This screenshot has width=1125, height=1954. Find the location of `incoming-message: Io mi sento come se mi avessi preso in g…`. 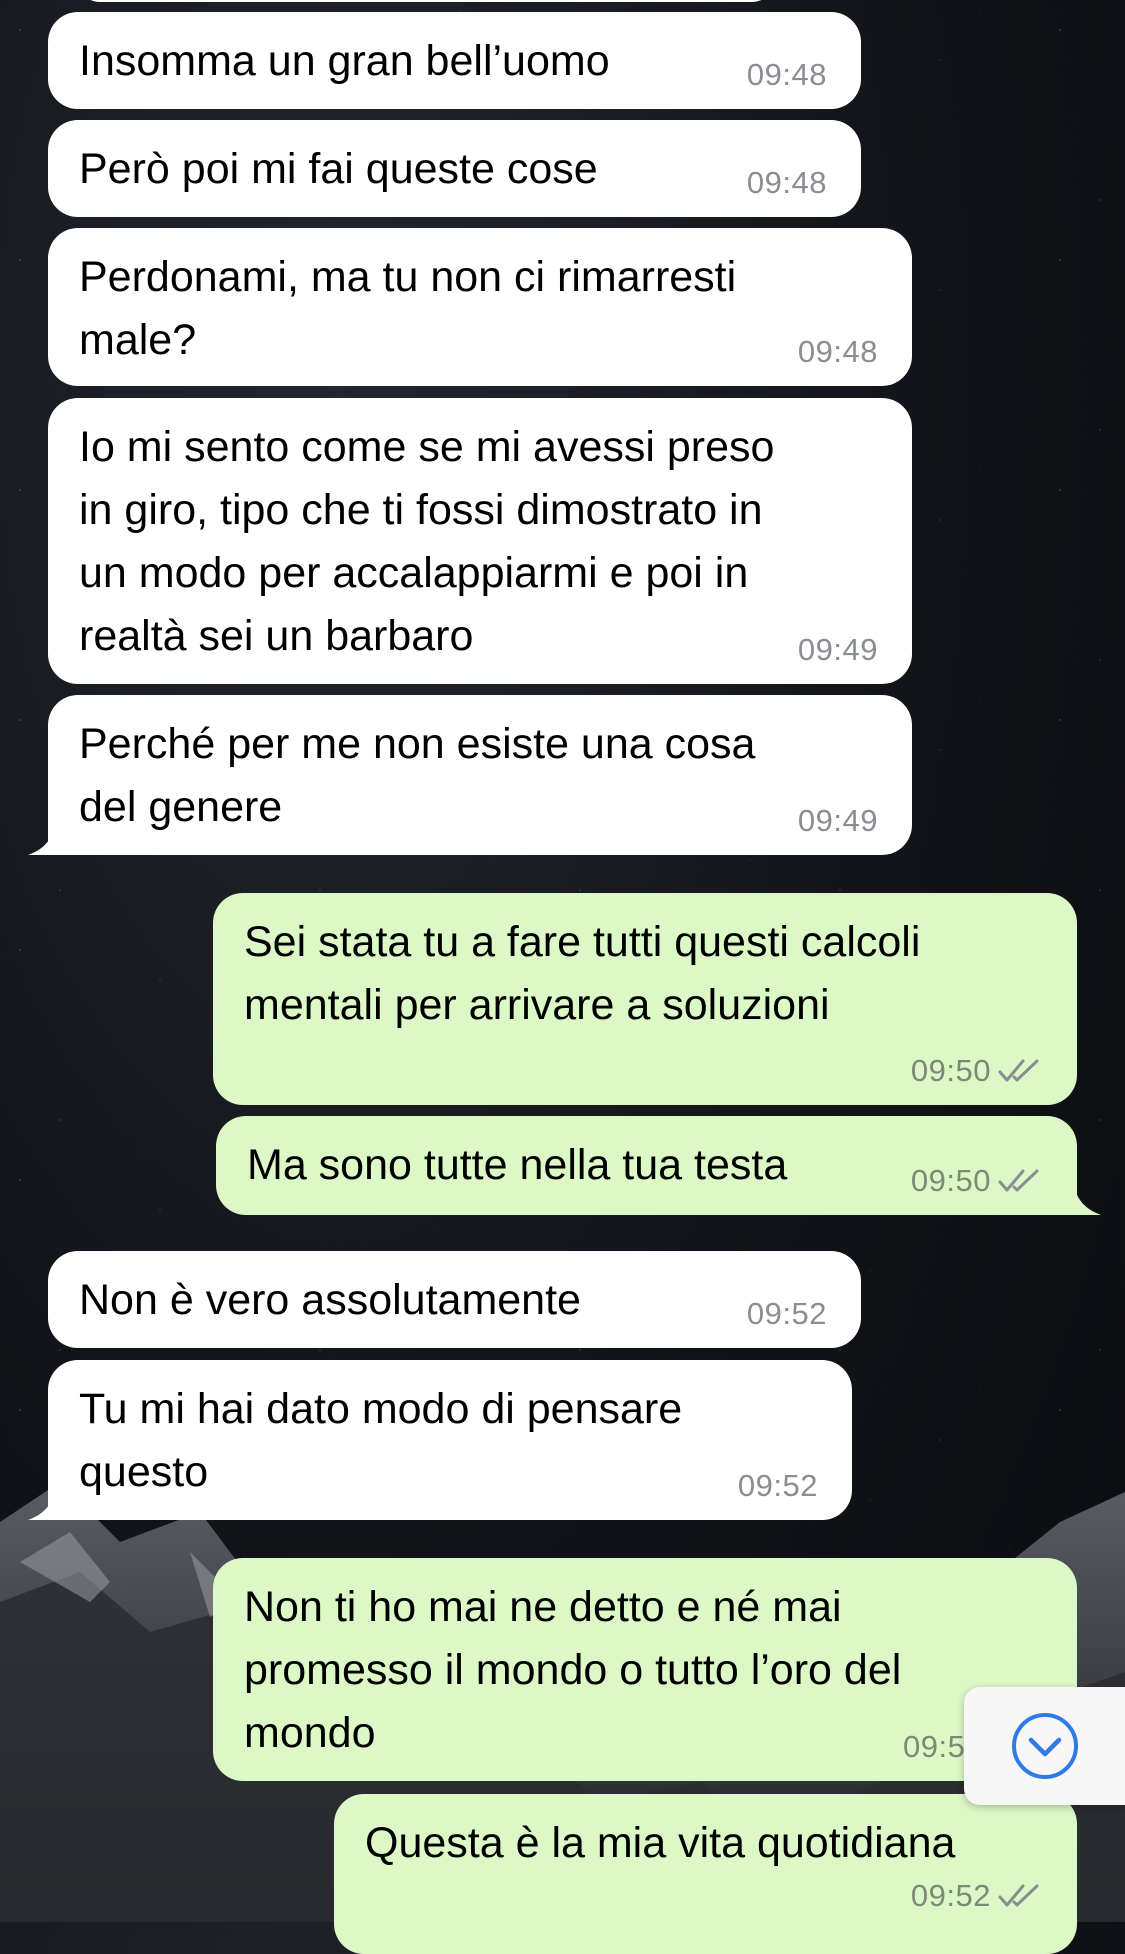

incoming-message: Io mi sento come se mi avessi preso in g… is located at coordinates (480, 541).